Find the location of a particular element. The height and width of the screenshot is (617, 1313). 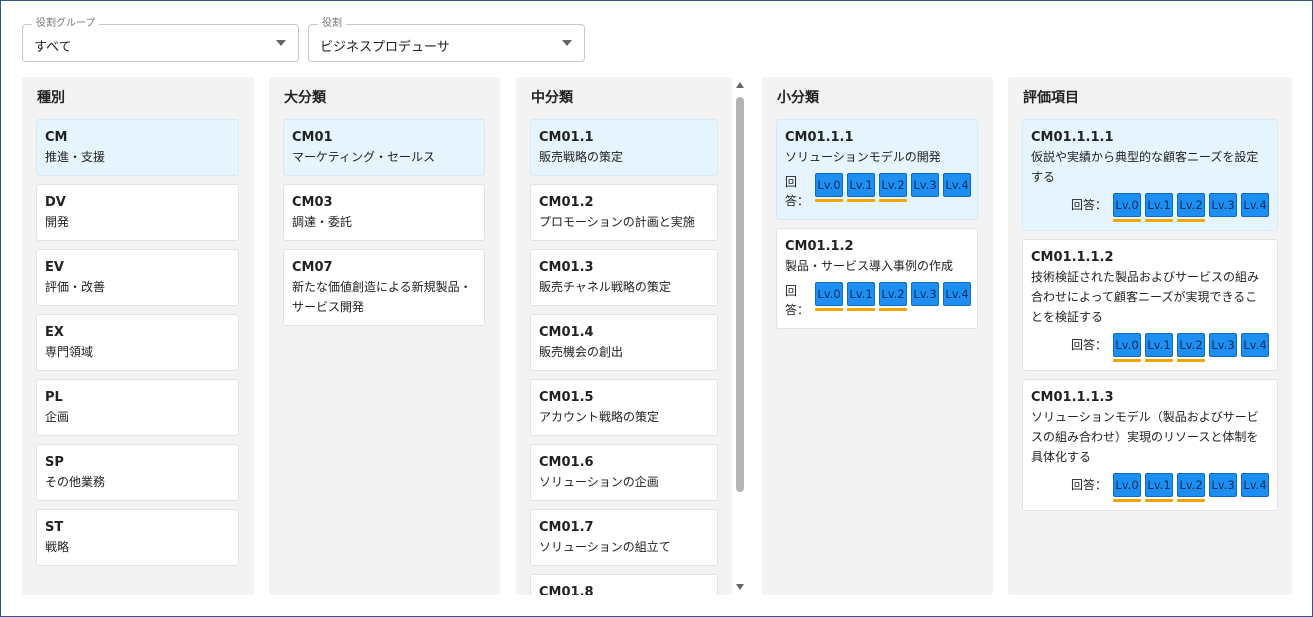

scrollbar is located at coordinates (740, 336).